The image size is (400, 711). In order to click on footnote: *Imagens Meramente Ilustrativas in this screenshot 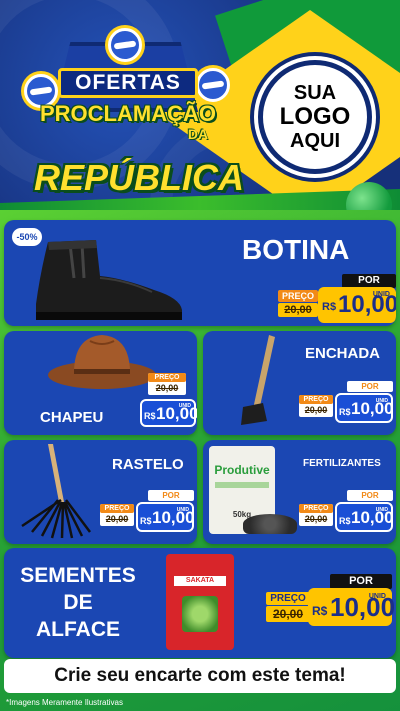, I will do `click(64, 702)`.